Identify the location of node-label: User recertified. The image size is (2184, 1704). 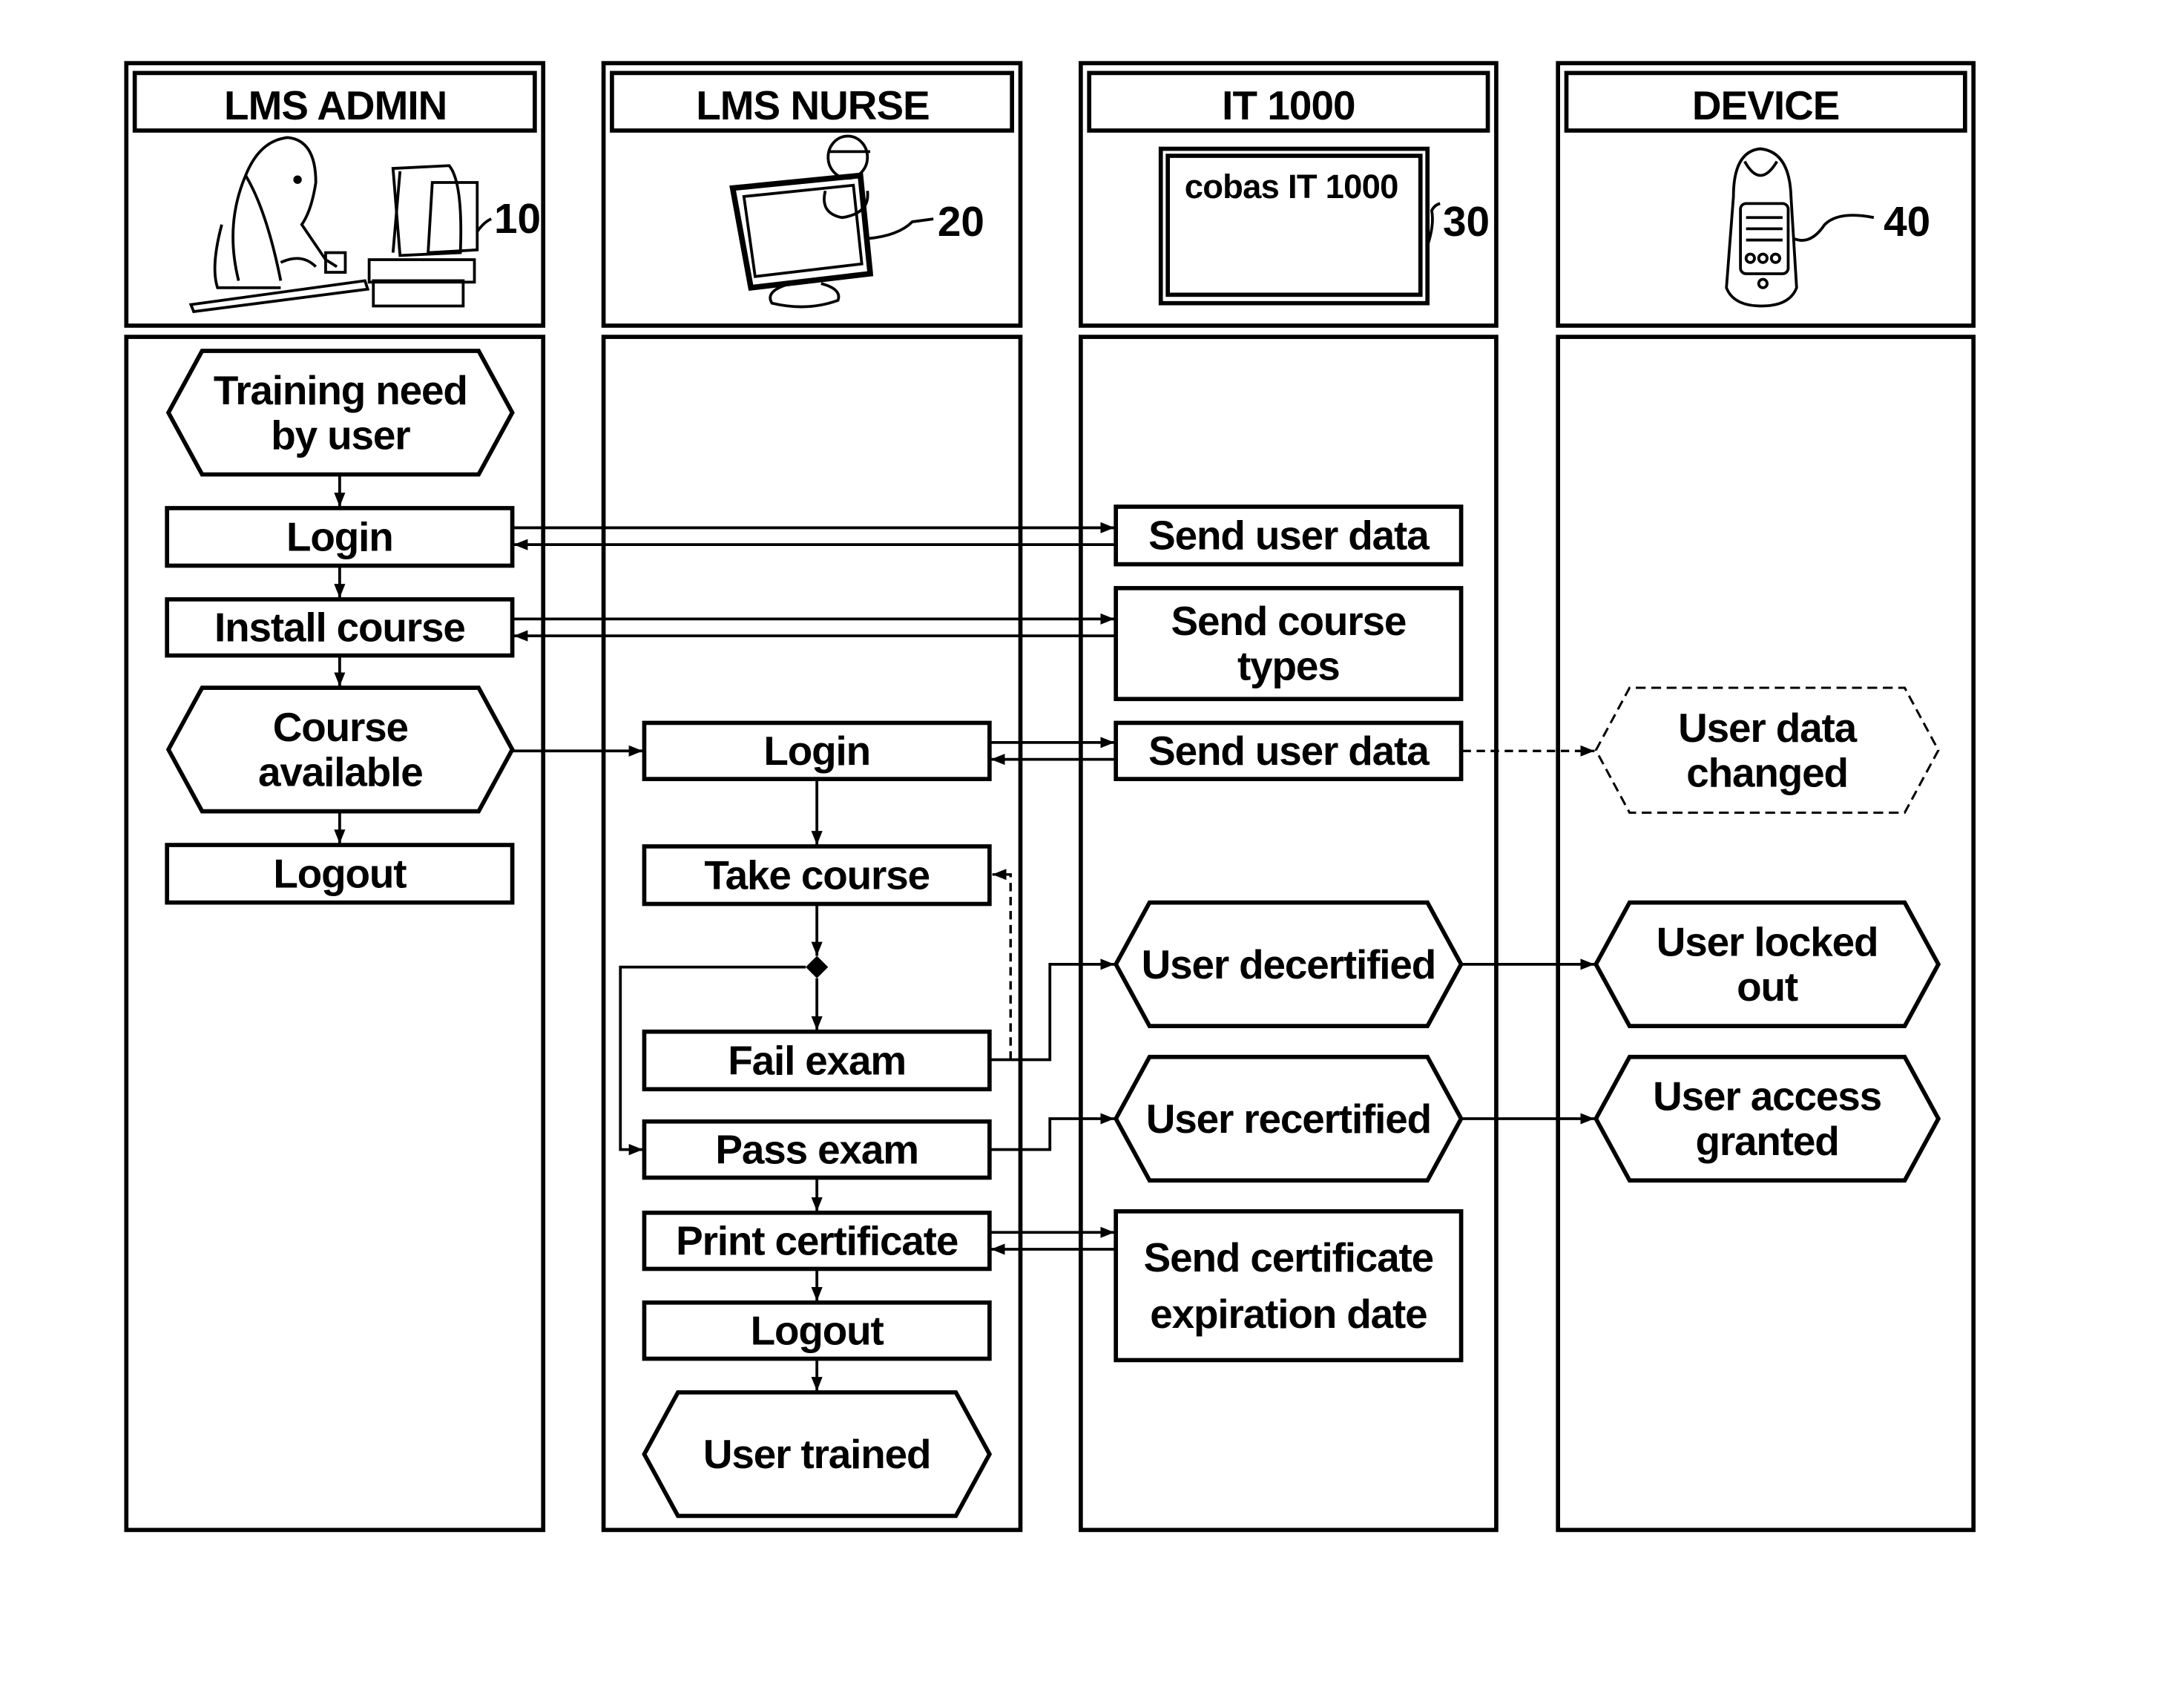
(1289, 1119).